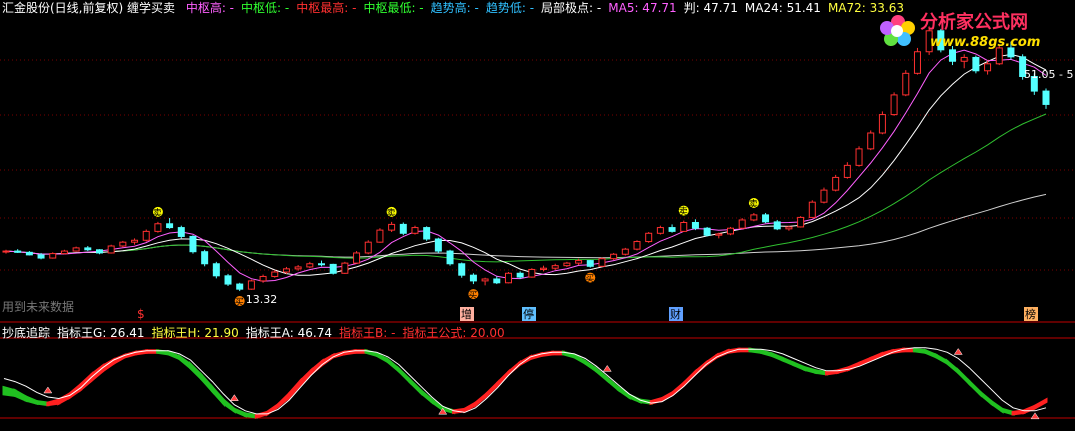  What do you see at coordinates (985, 42) in the screenshot?
I see `logo-url: www.88gs.com` at bounding box center [985, 42].